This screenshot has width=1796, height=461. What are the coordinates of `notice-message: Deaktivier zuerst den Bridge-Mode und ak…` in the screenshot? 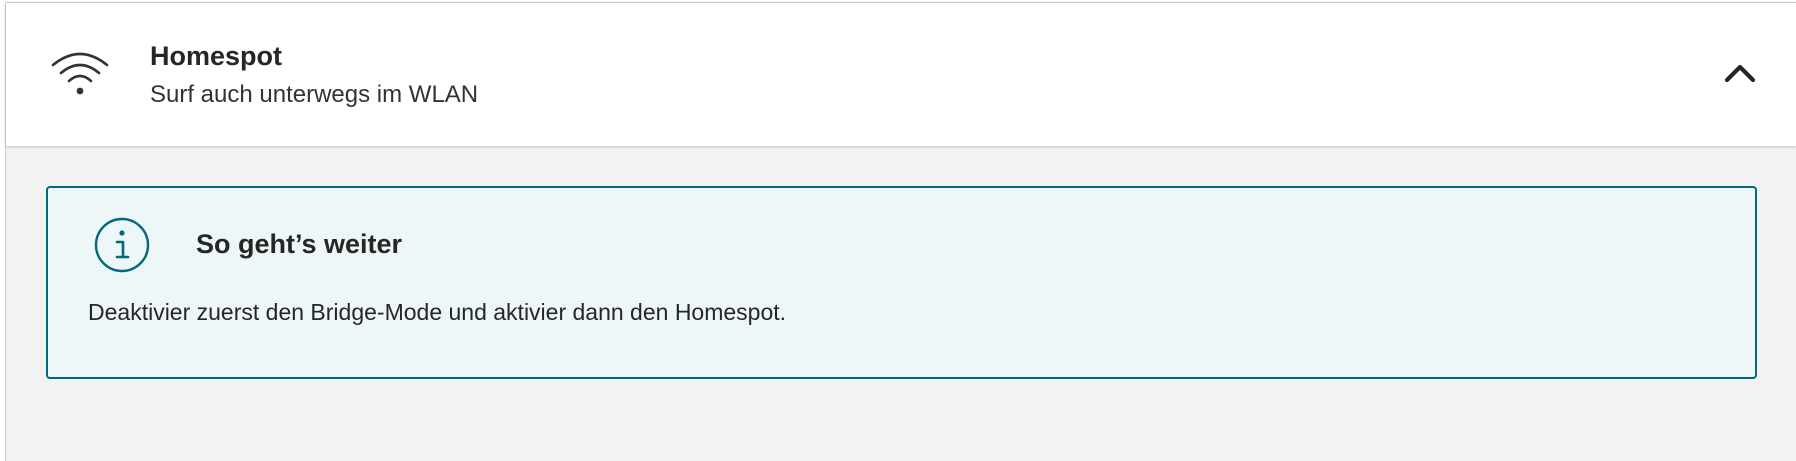 It's located at (437, 312).